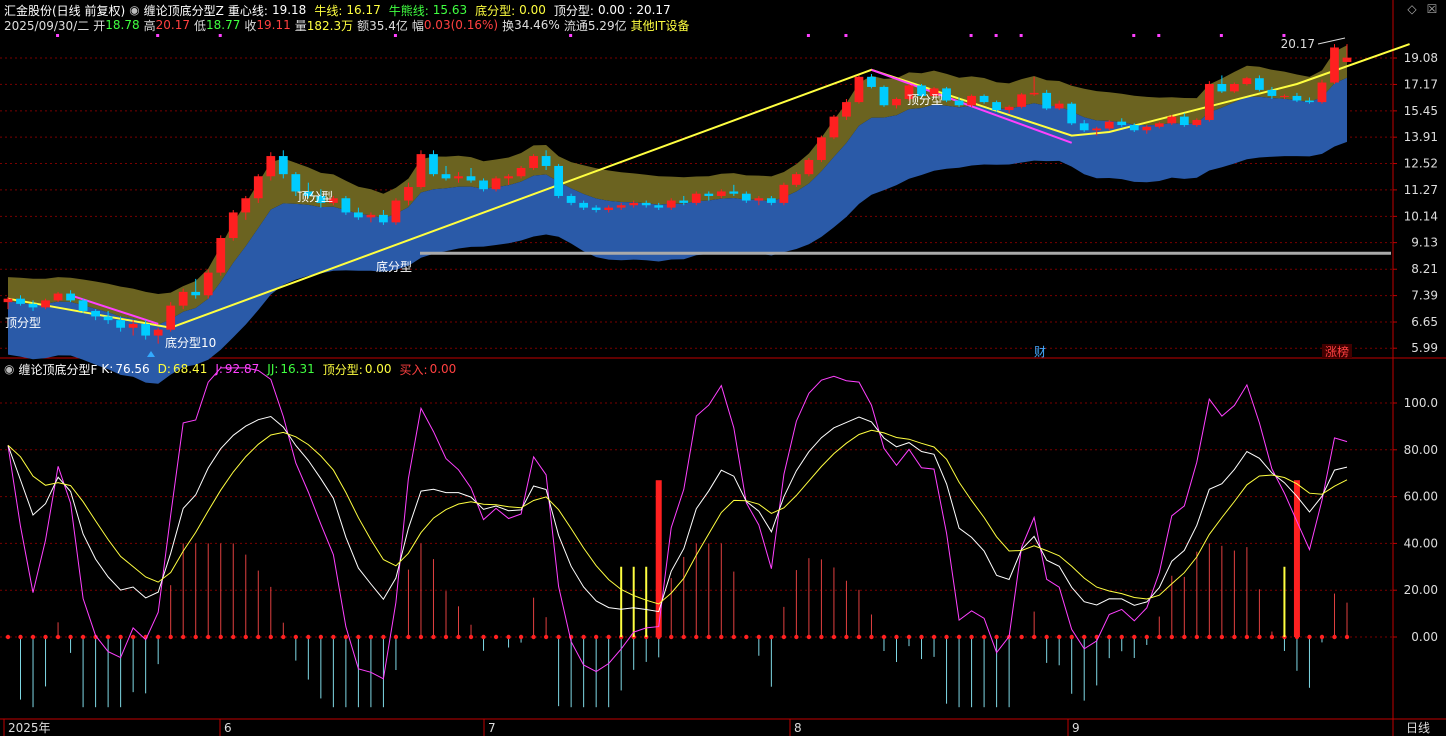 The width and height of the screenshot is (1446, 736). What do you see at coordinates (134, 10) in the screenshot?
I see `indicator-toggle-icon: ◉` at bounding box center [134, 10].